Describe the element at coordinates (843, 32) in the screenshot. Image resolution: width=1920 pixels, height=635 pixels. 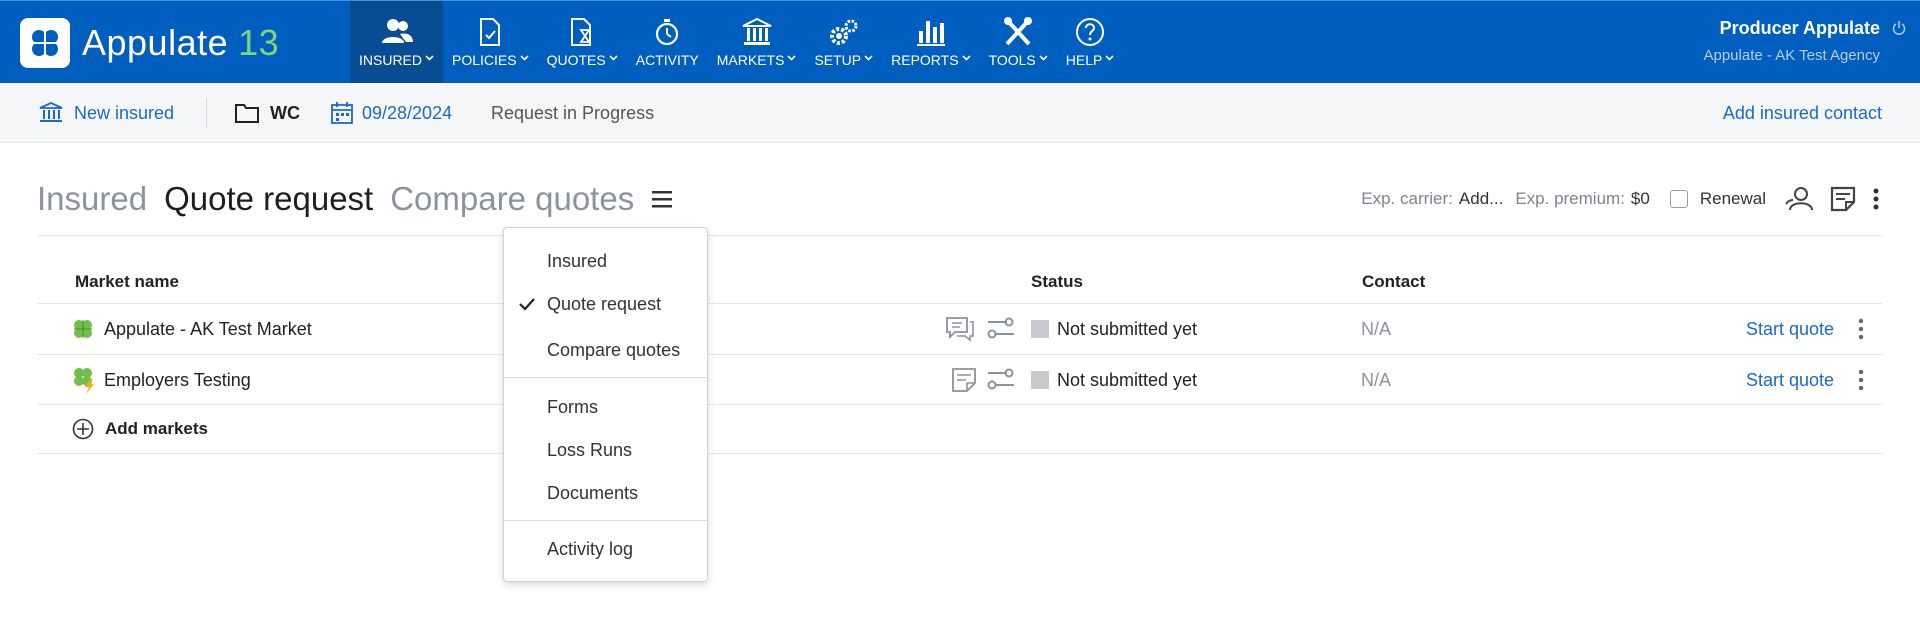
I see `gears-icon` at that location.